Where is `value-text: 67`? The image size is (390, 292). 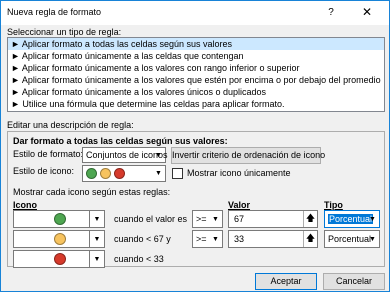 value-text: 67 is located at coordinates (239, 219).